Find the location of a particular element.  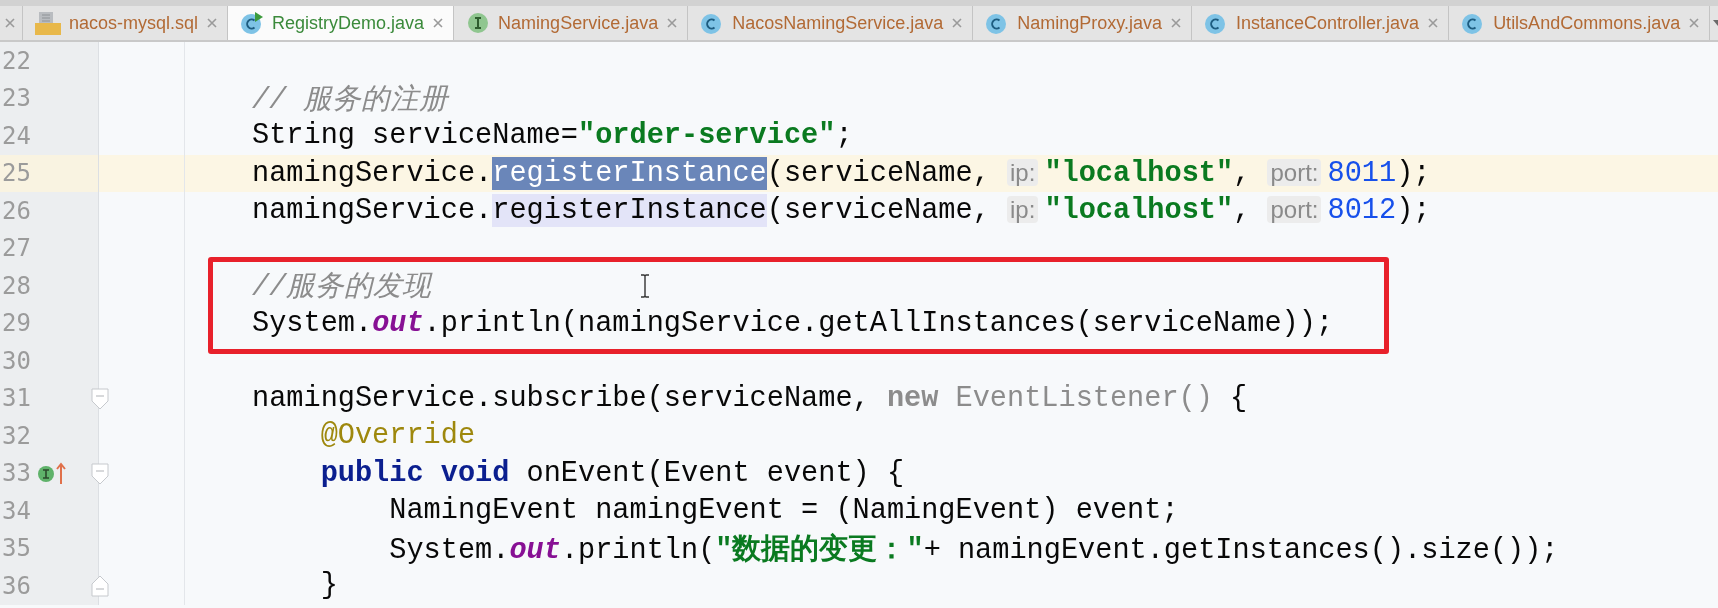

editor-tab: InstanceController.java is located at coordinates (1321, 23).